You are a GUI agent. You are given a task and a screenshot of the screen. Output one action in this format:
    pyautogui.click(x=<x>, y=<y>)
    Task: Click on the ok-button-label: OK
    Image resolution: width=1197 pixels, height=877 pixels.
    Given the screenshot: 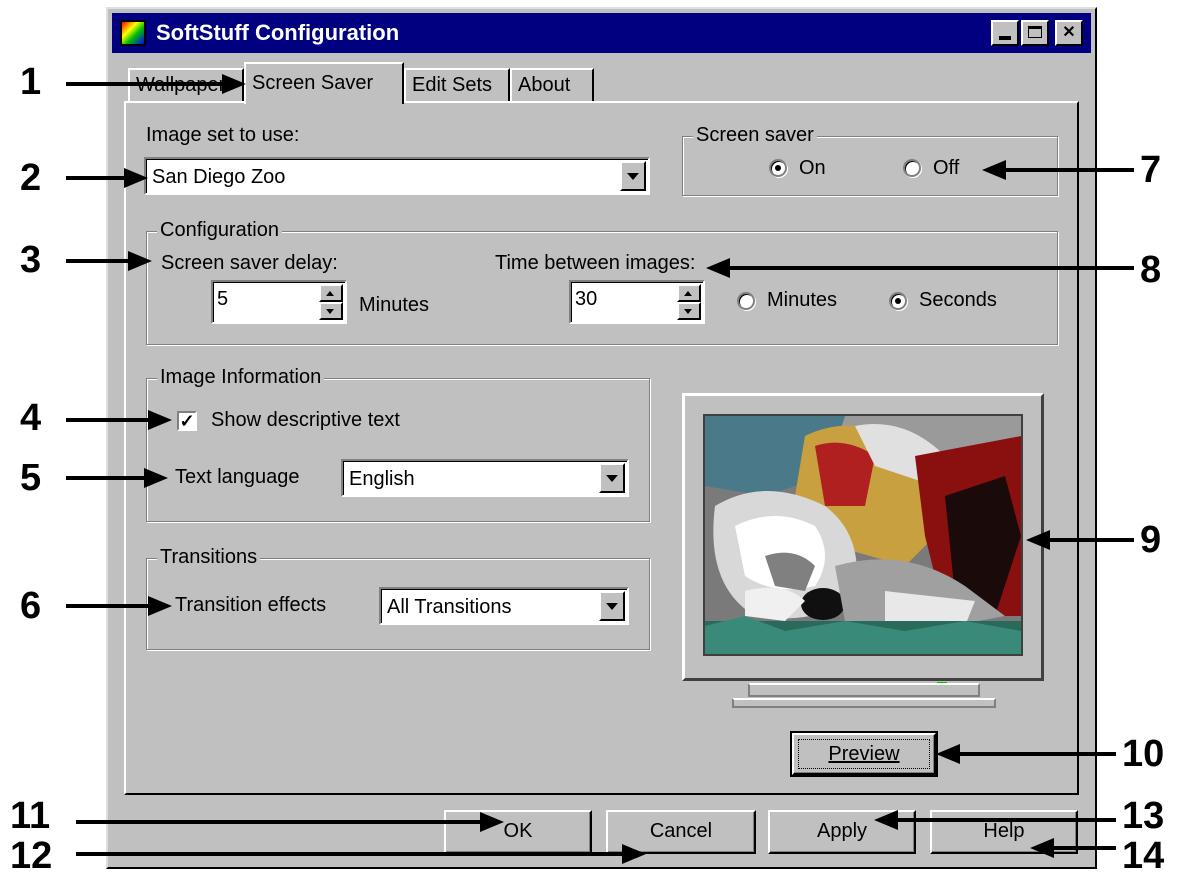 What is the action you would take?
    pyautogui.click(x=518, y=831)
    